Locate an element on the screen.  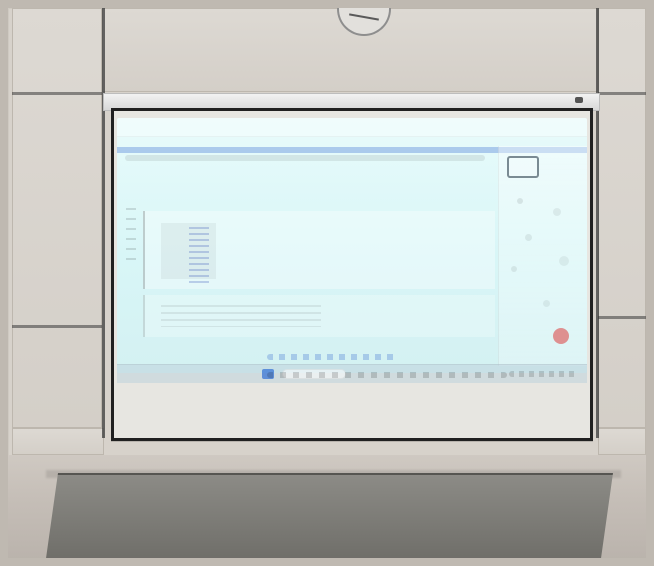
projected-code-cell-secondary is located at coordinates (319, 316).